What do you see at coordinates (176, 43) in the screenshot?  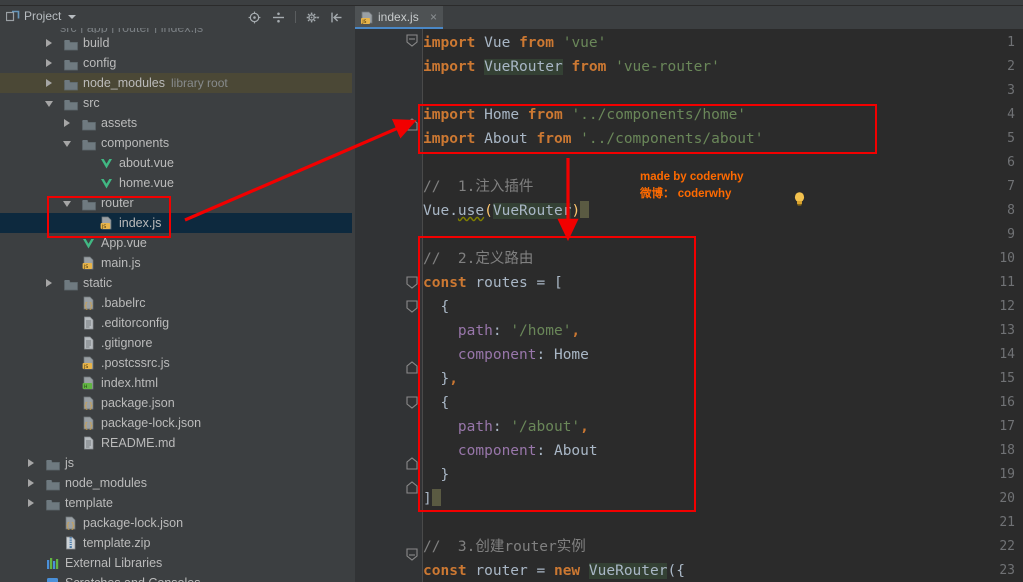 I see `tree-row-build: build` at bounding box center [176, 43].